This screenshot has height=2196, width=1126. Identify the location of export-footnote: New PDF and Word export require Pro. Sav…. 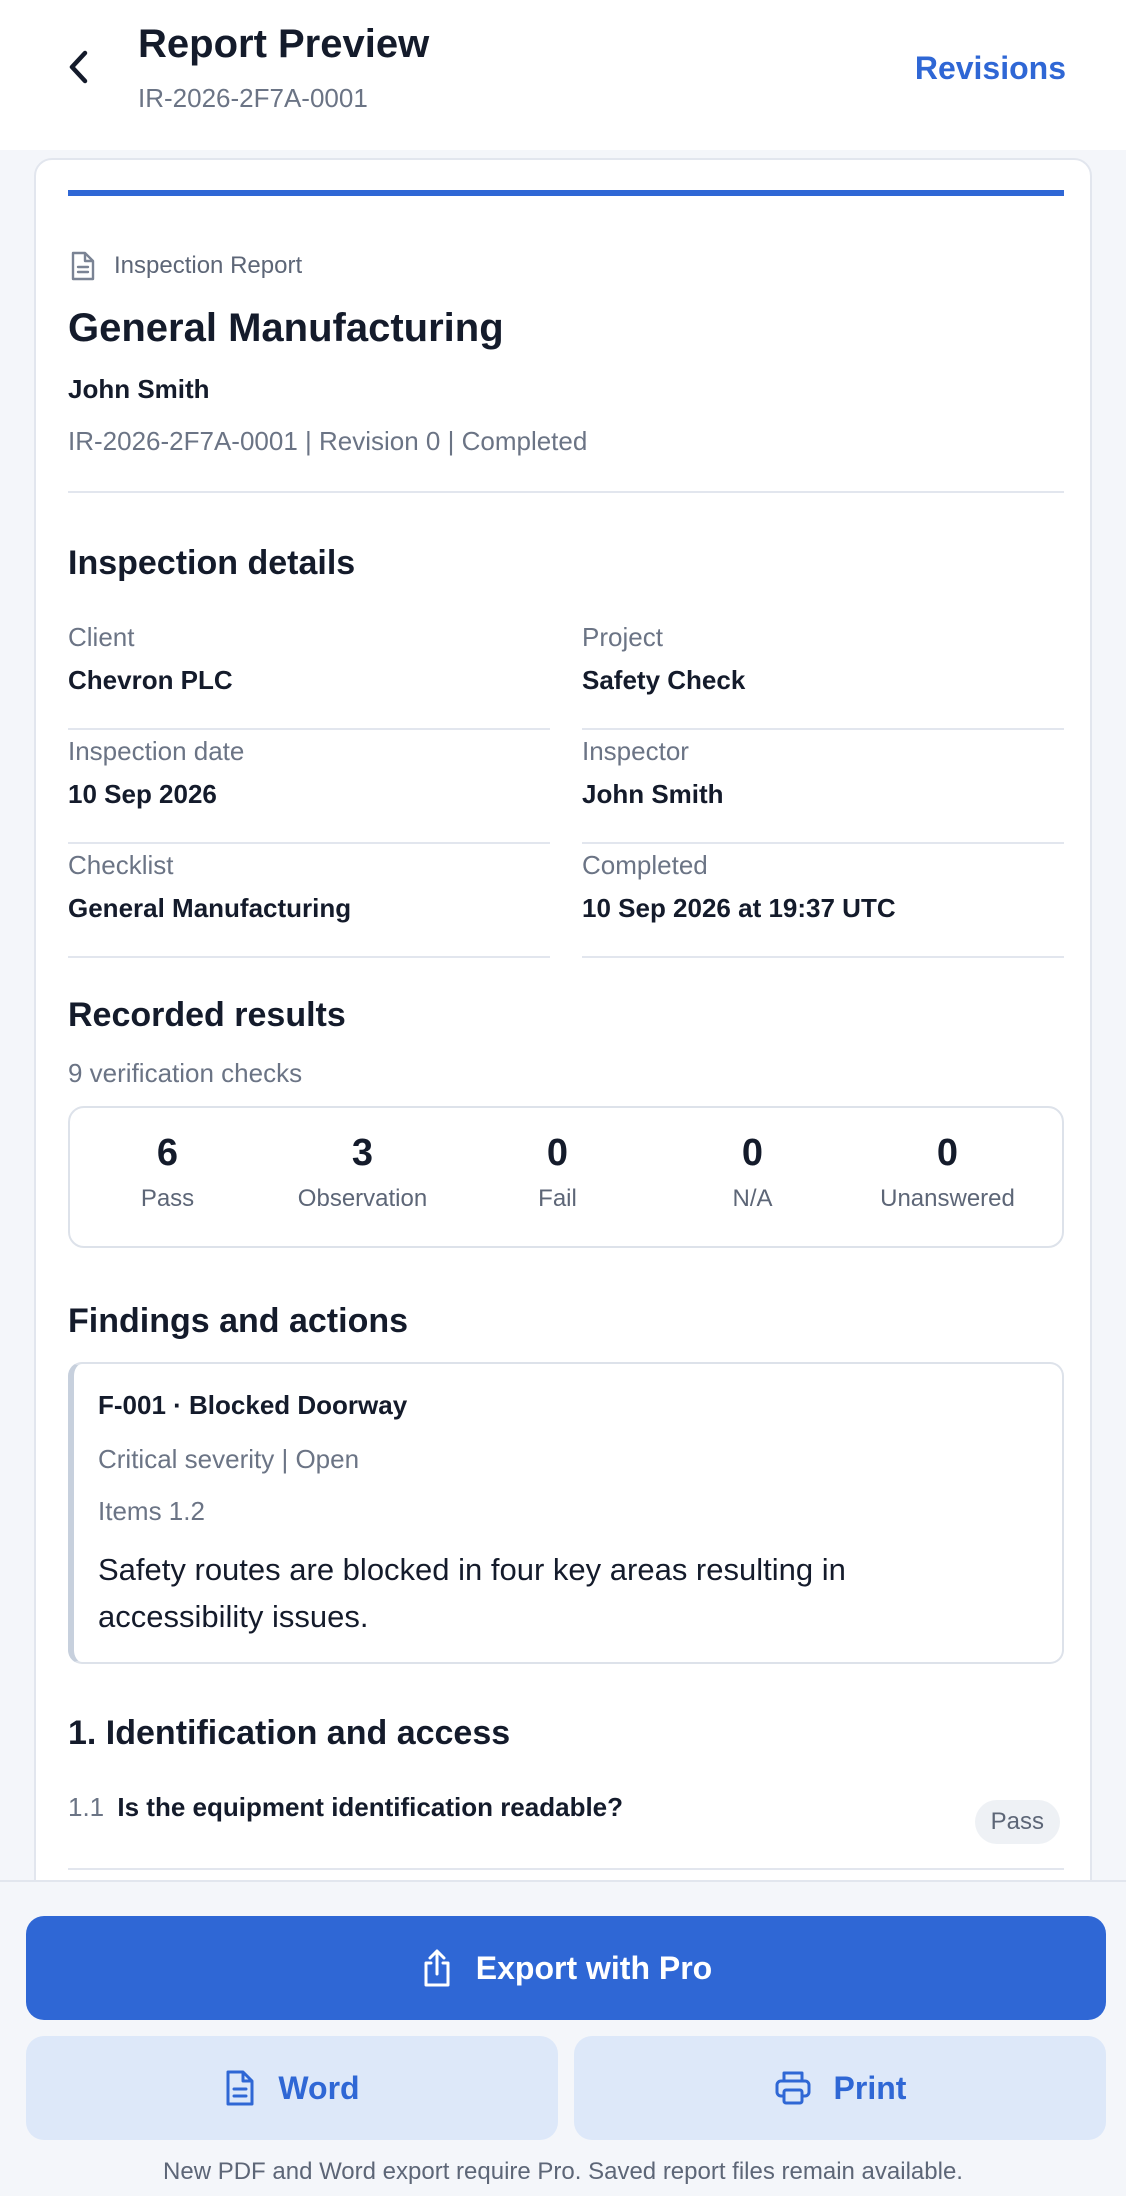
(563, 2171).